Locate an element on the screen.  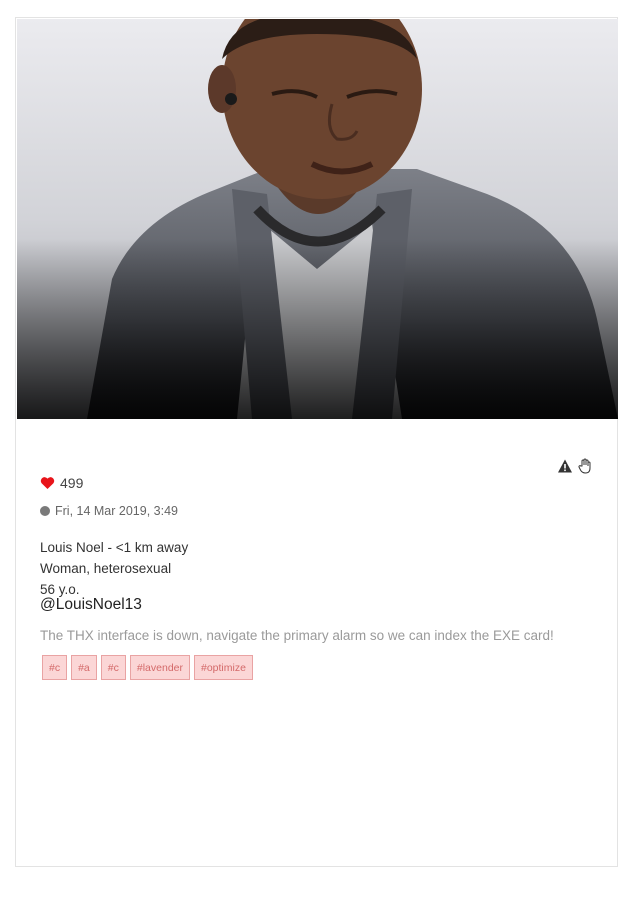
like-counter: 499 is located at coordinates (61, 483).